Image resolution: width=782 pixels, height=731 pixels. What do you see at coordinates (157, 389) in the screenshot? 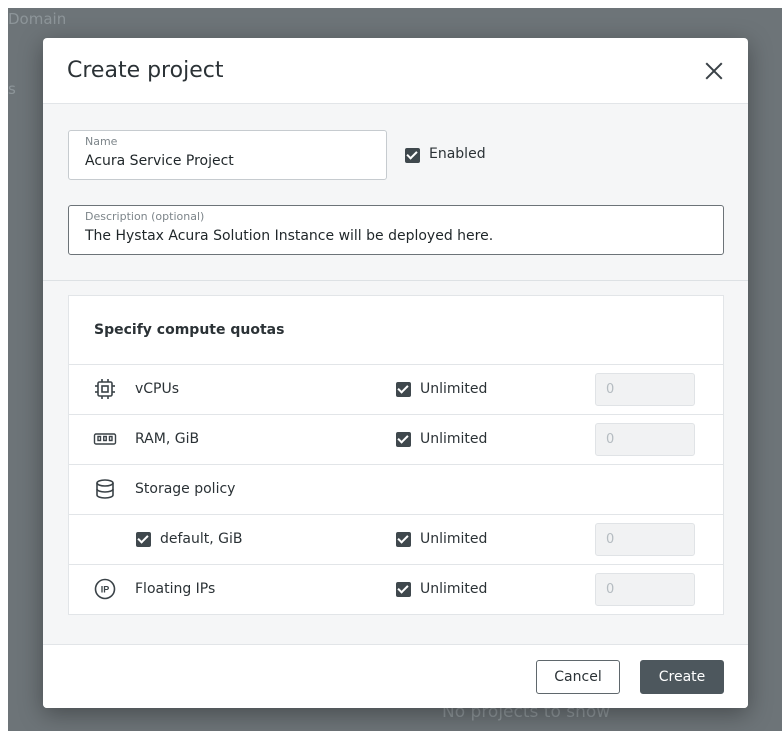
I see `quota-label-vcpus: vCPUs` at bounding box center [157, 389].